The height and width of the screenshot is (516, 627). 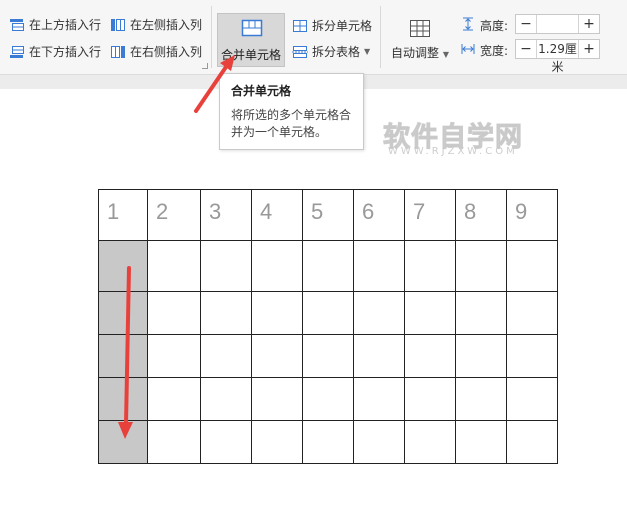 What do you see at coordinates (481, 215) in the screenshot?
I see `table-cell: 8` at bounding box center [481, 215].